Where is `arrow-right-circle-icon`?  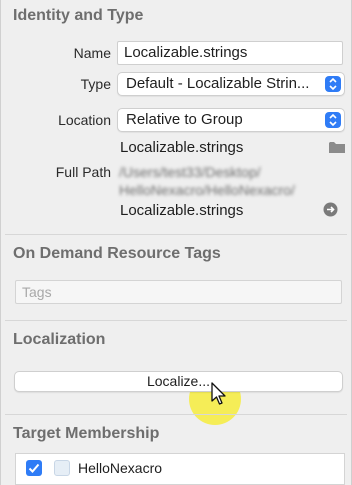 arrow-right-circle-icon is located at coordinates (330, 212).